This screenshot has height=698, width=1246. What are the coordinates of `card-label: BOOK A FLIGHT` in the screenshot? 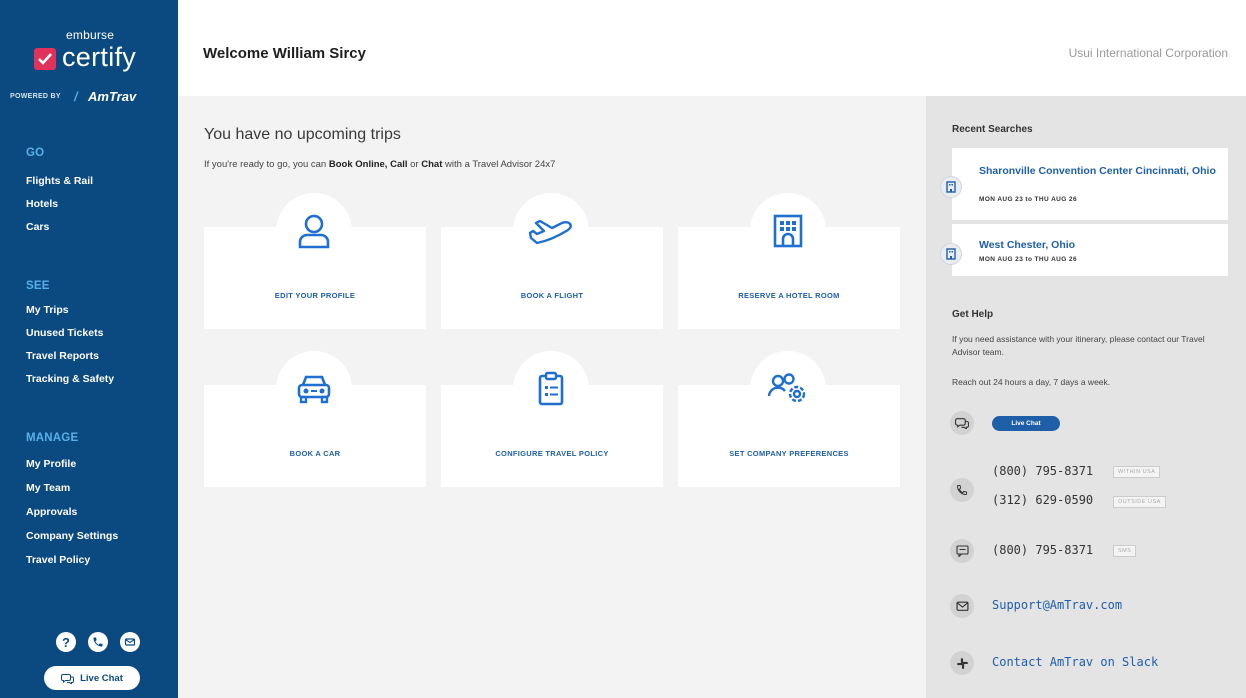 It's located at (552, 295).